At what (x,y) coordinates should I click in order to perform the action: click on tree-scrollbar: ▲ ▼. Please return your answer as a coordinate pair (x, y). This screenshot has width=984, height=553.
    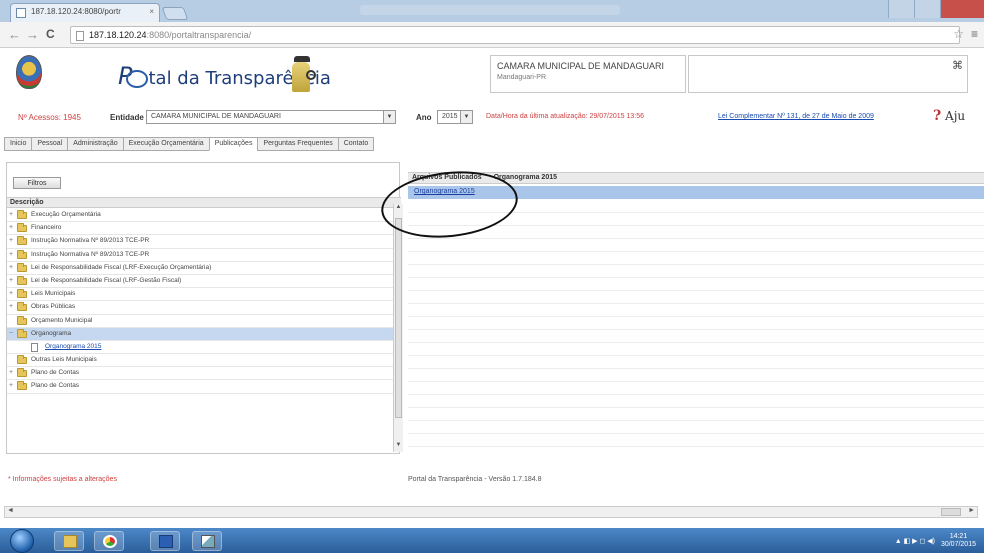
    Looking at the image, I should click on (398, 328).